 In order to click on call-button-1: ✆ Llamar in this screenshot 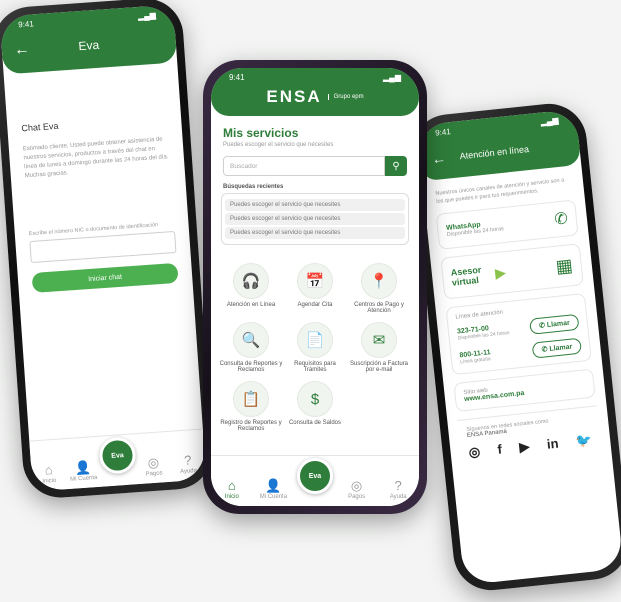, I will do `click(554, 324)`.